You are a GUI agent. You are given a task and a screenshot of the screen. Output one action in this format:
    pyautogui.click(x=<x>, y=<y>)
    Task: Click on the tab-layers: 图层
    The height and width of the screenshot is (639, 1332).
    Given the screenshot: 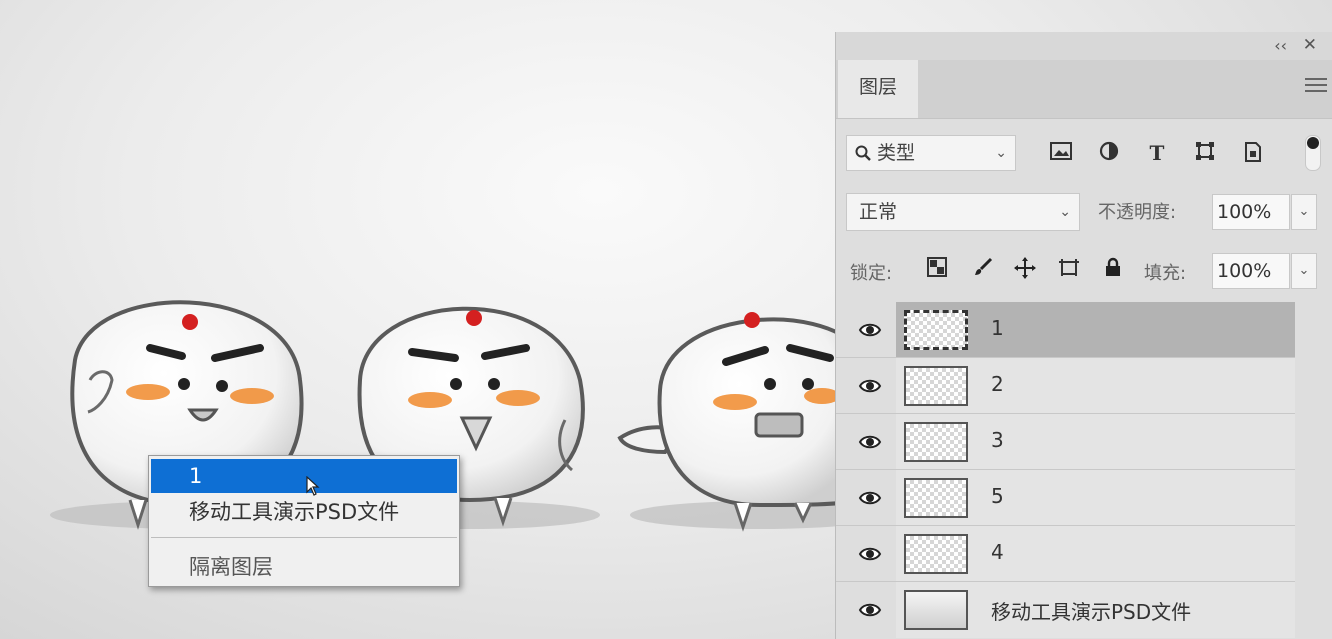 What is the action you would take?
    pyautogui.click(x=878, y=89)
    